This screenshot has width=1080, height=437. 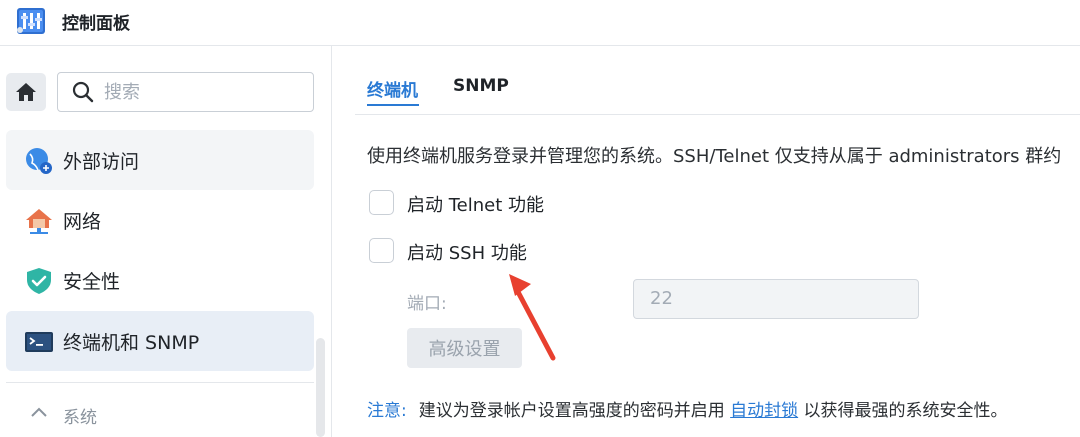 What do you see at coordinates (776, 299) in the screenshot?
I see `port-input: 22` at bounding box center [776, 299].